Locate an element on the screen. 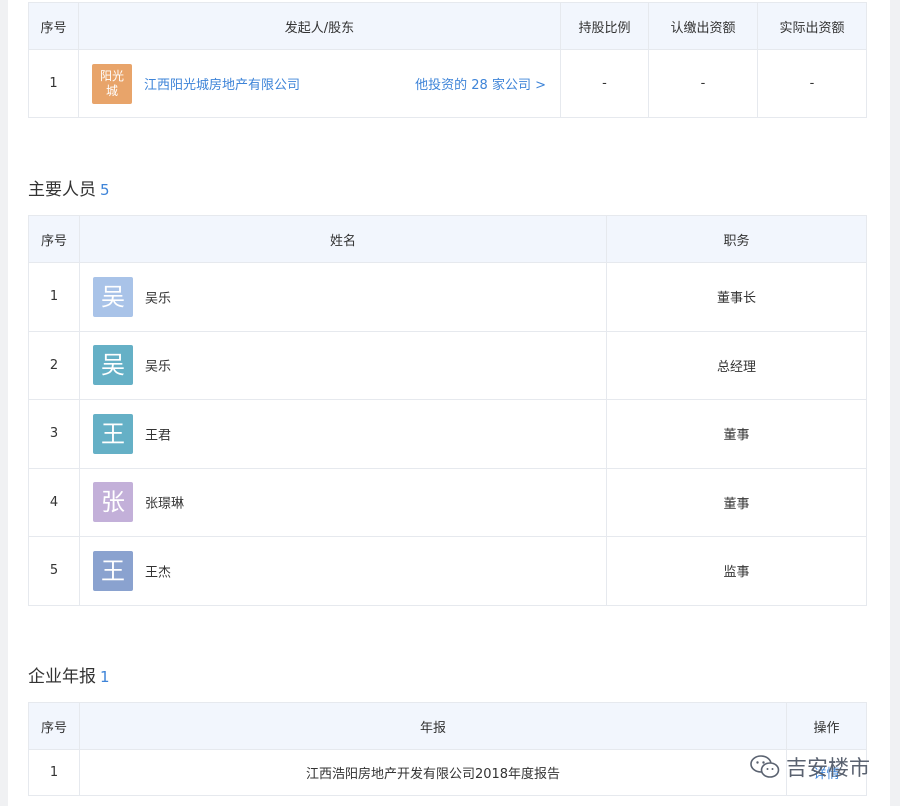 This screenshot has width=900, height=806. col-subscribed-header: 认缴出资额 is located at coordinates (703, 26).